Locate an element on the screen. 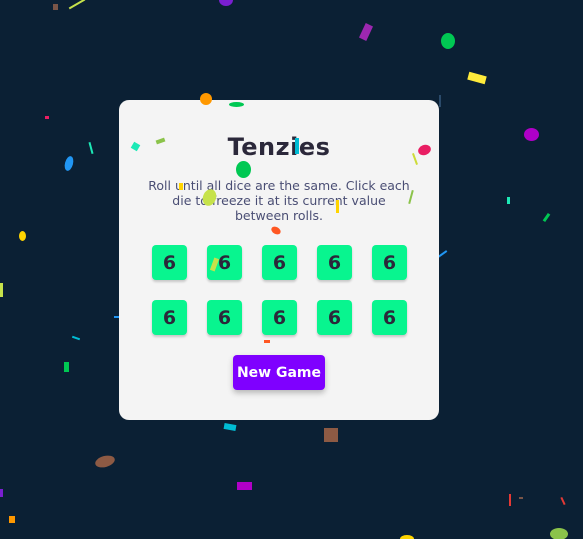 The image size is (583, 539). new-game-button: New Game is located at coordinates (279, 372).